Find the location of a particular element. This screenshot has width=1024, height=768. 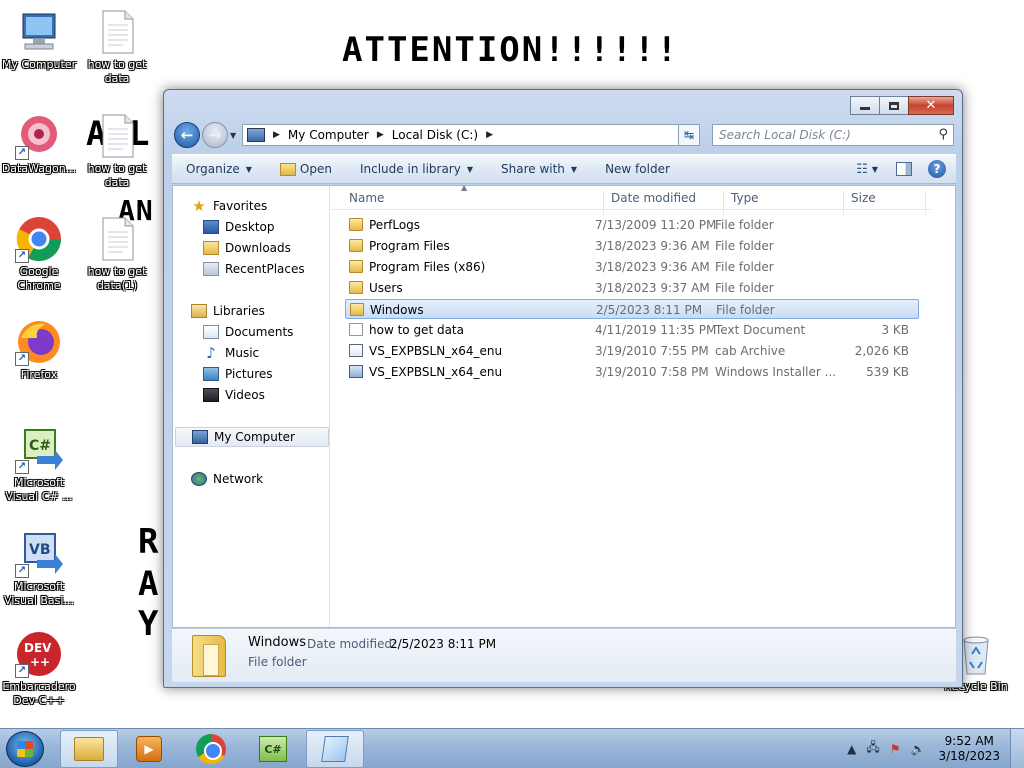

file-type: cab Archive is located at coordinates (750, 351).